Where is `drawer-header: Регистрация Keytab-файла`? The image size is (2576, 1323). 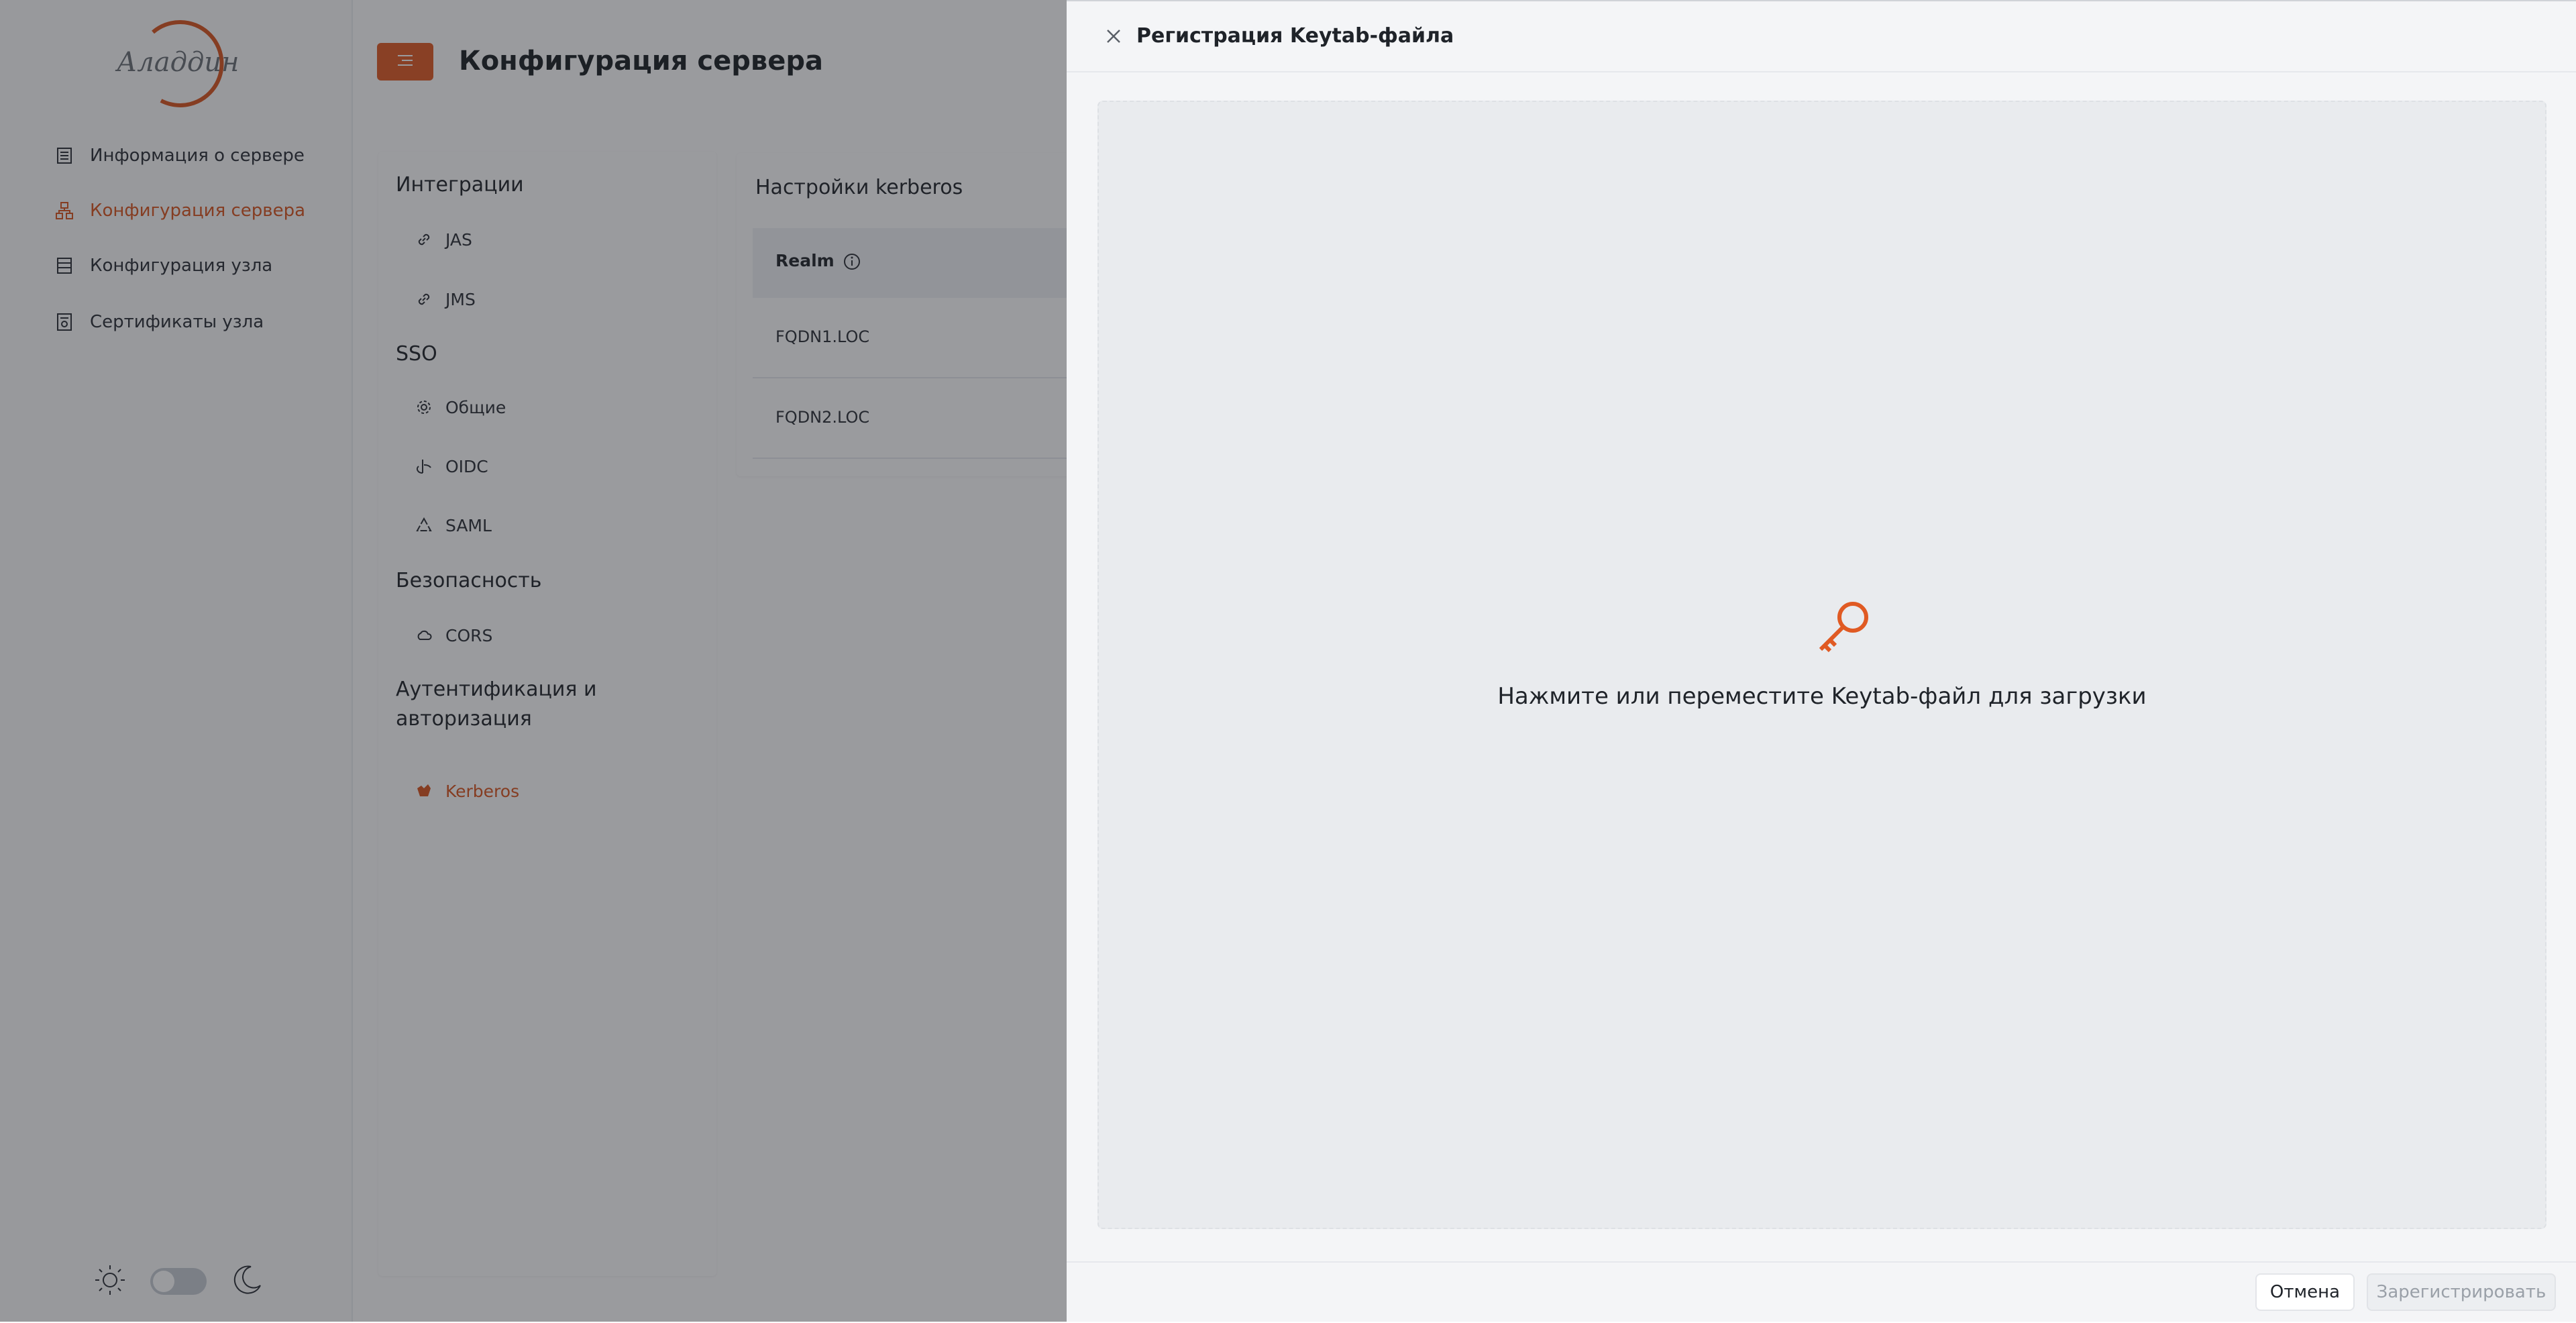
drawer-header: Регистрация Keytab-файла is located at coordinates (1821, 36).